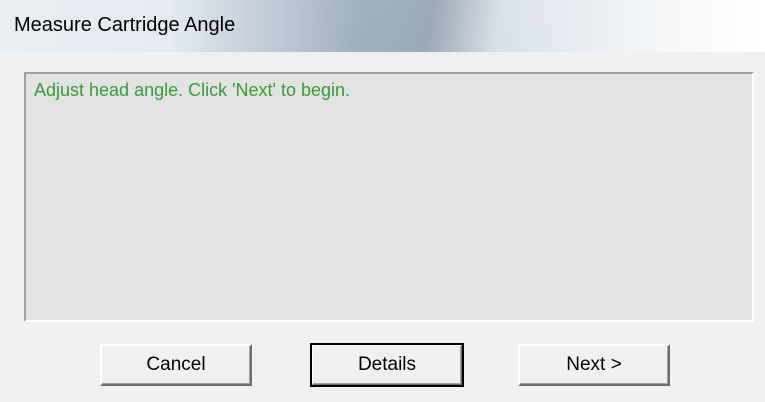  What do you see at coordinates (387, 365) in the screenshot?
I see `details-button: Details` at bounding box center [387, 365].